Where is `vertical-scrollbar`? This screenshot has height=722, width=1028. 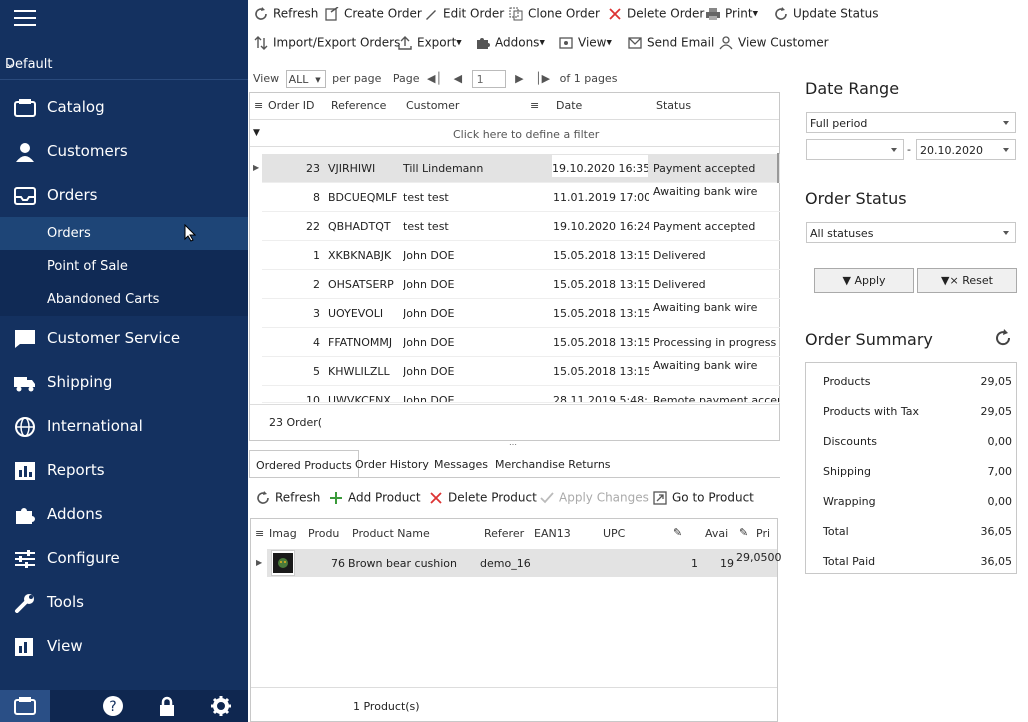 vertical-scrollbar is located at coordinates (778, 168).